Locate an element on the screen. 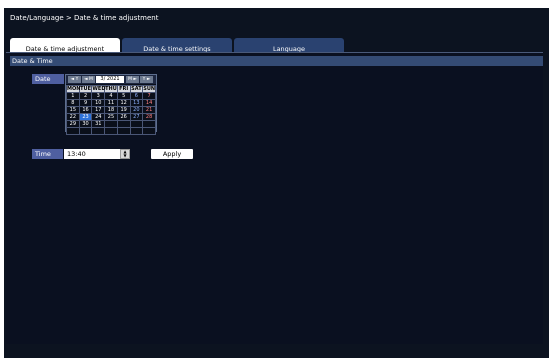 This screenshot has height=358, width=553. calendar-day: 7 is located at coordinates (149, 96).